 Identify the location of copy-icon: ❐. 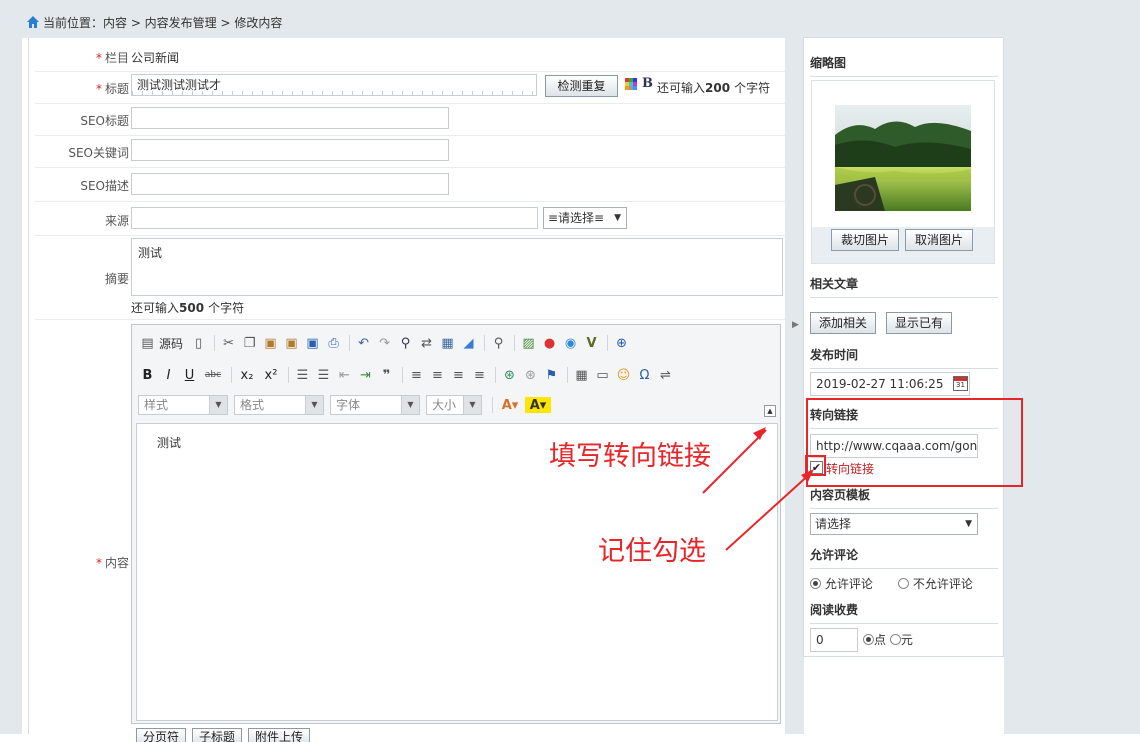
(249, 343).